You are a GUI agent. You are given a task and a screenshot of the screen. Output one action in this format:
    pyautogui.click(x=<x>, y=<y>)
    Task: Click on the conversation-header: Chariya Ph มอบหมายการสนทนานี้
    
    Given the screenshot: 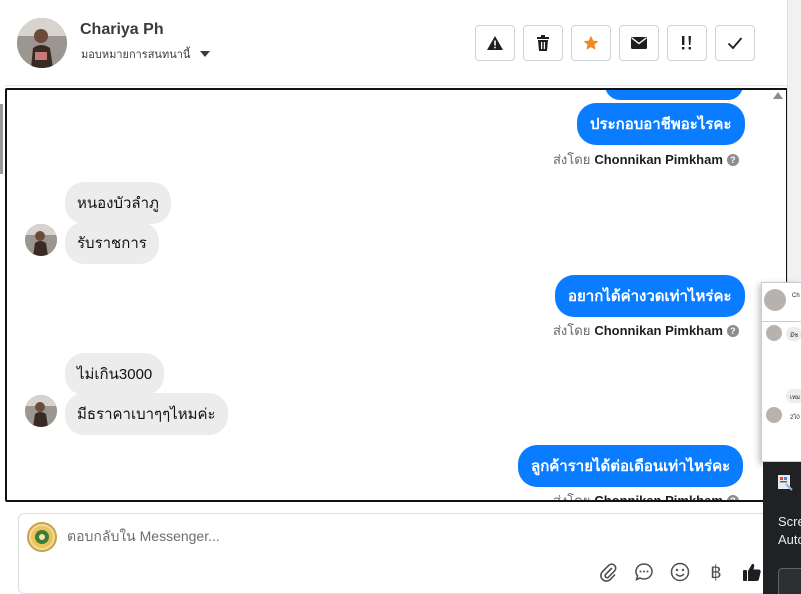 What is the action you would take?
    pyautogui.click(x=393, y=43)
    